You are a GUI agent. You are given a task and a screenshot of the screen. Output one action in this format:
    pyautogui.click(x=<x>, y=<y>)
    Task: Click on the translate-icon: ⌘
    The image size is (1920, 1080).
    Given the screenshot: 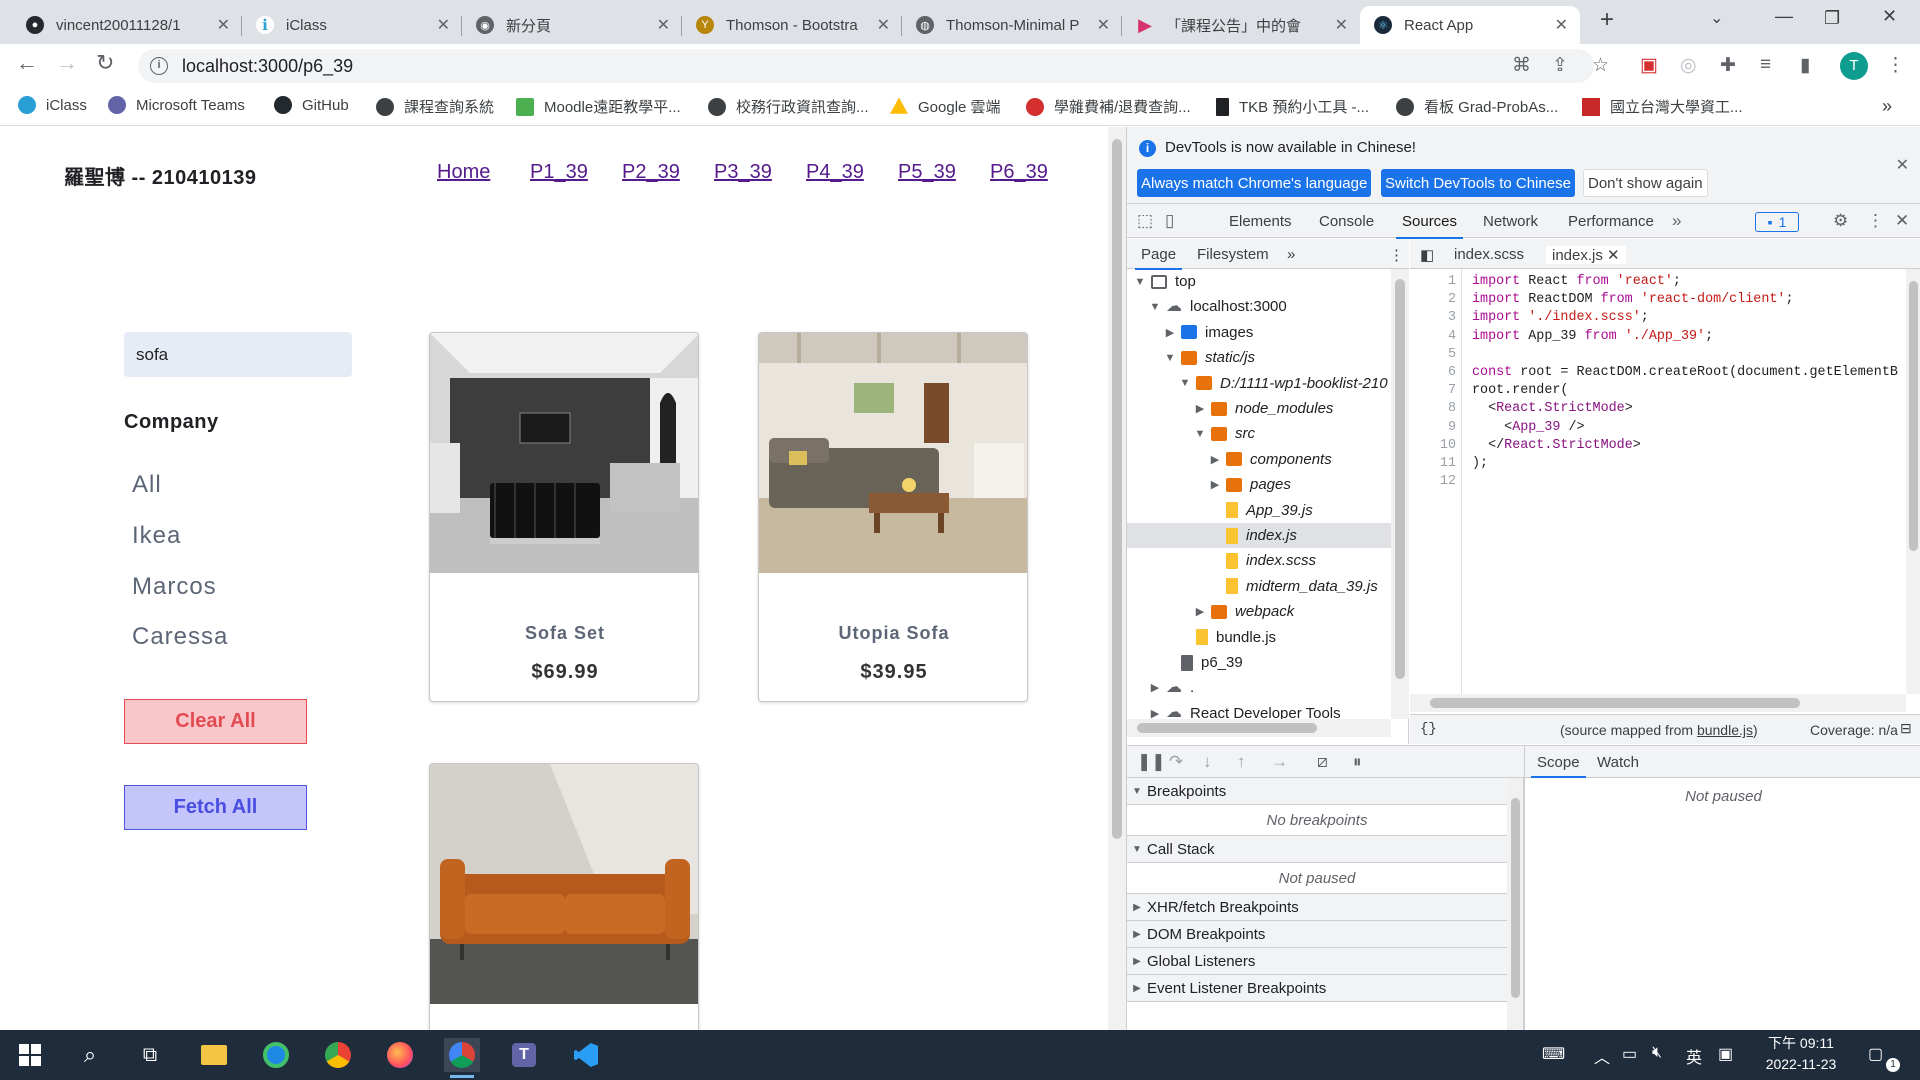 What is the action you would take?
    pyautogui.click(x=1521, y=65)
    